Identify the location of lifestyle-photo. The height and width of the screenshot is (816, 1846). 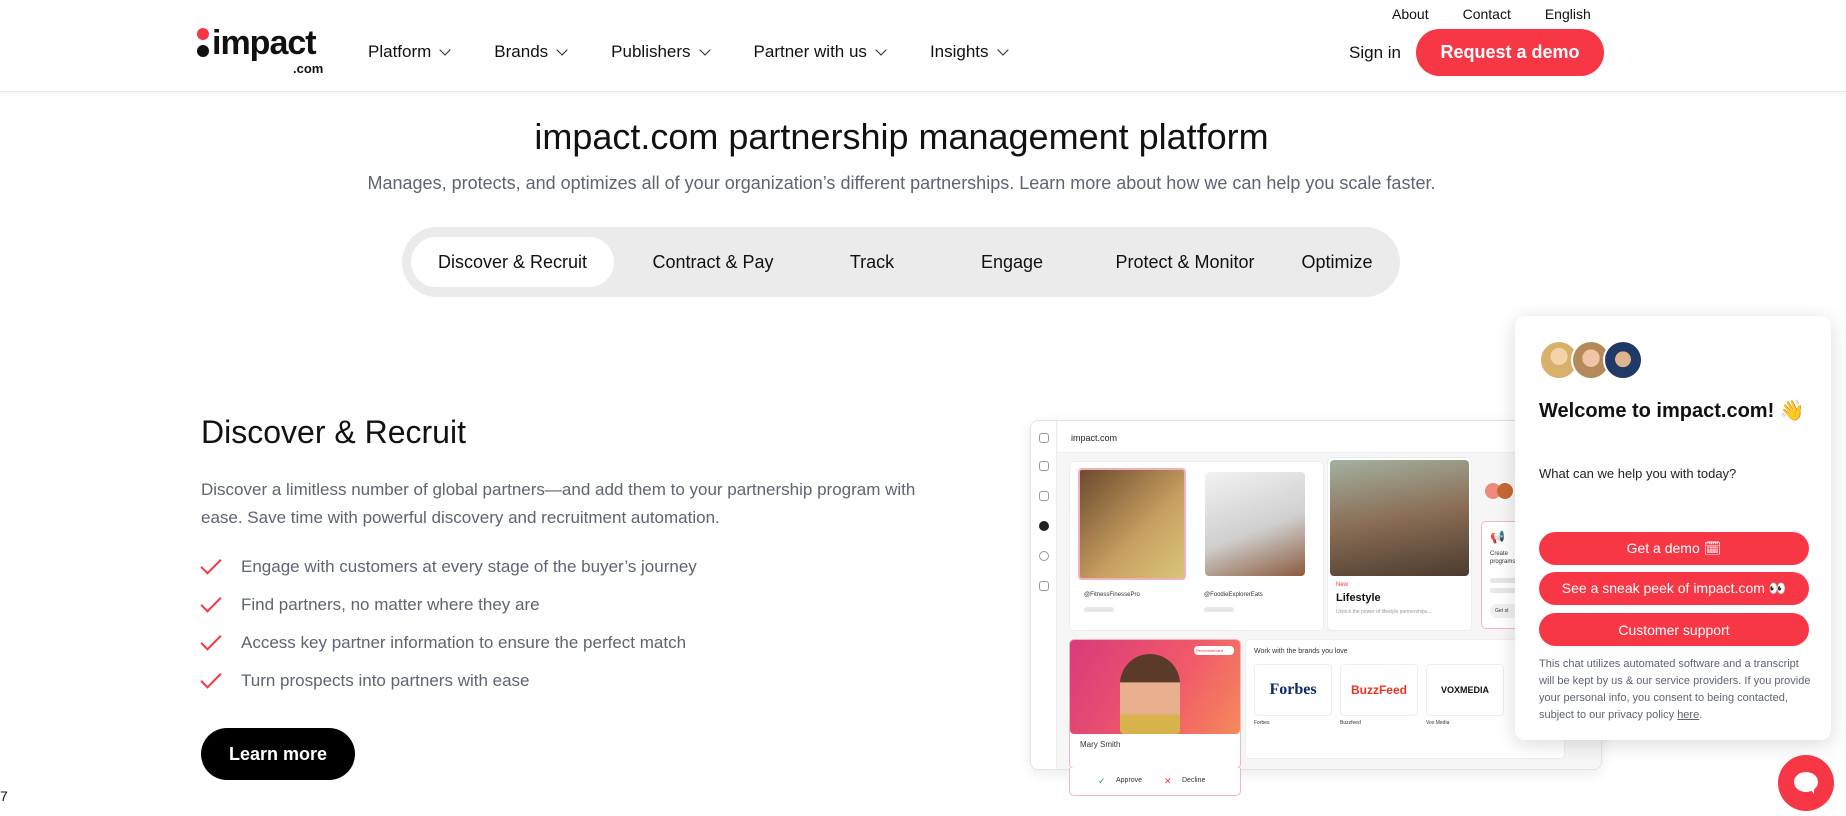
(1399, 518).